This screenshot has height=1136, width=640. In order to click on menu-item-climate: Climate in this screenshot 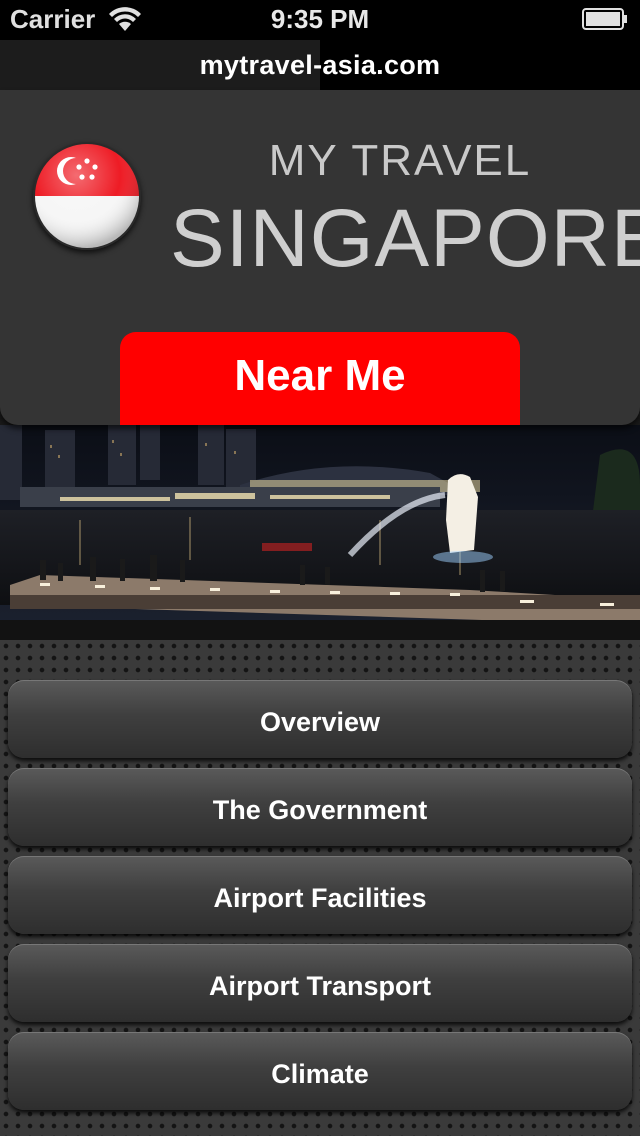, I will do `click(320, 1071)`.